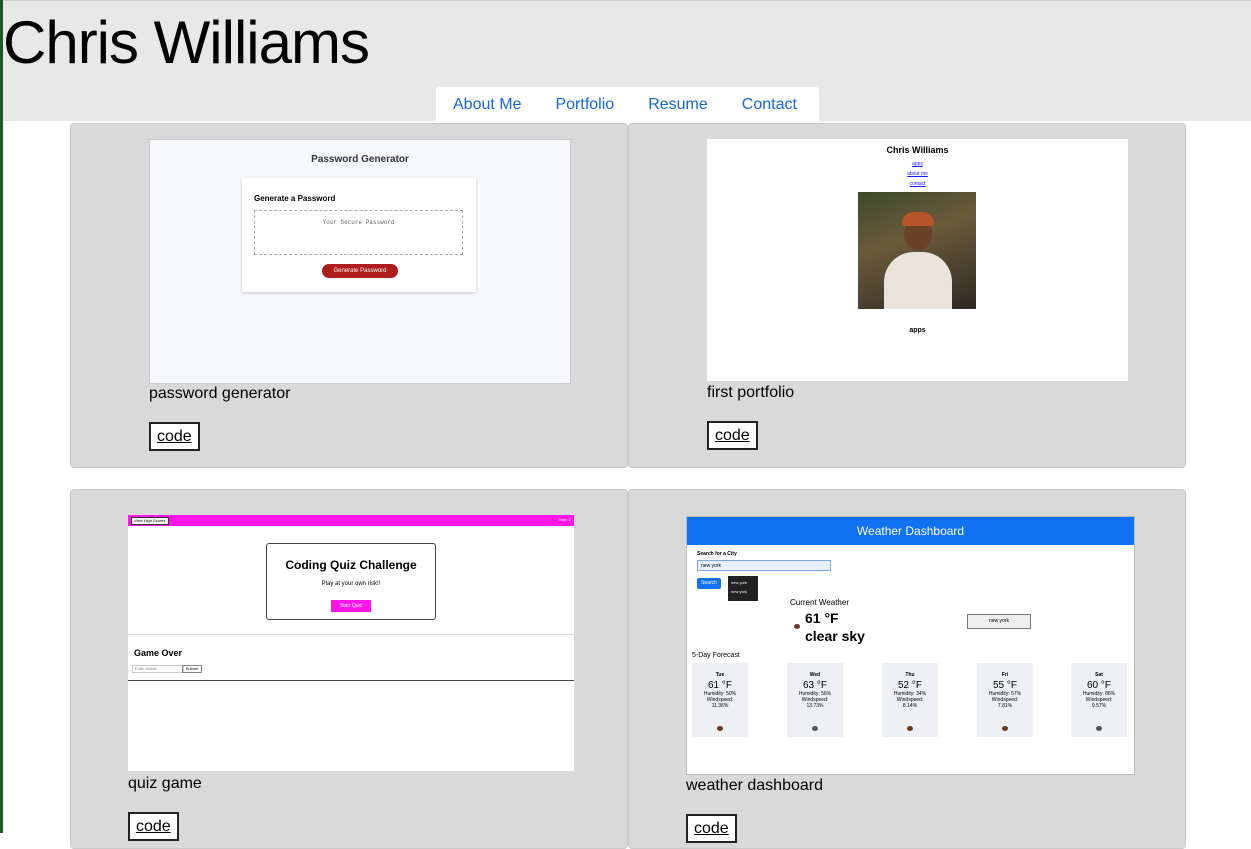  Describe the element at coordinates (584, 105) in the screenshot. I see `nav-portfolio: Portfolio` at that location.